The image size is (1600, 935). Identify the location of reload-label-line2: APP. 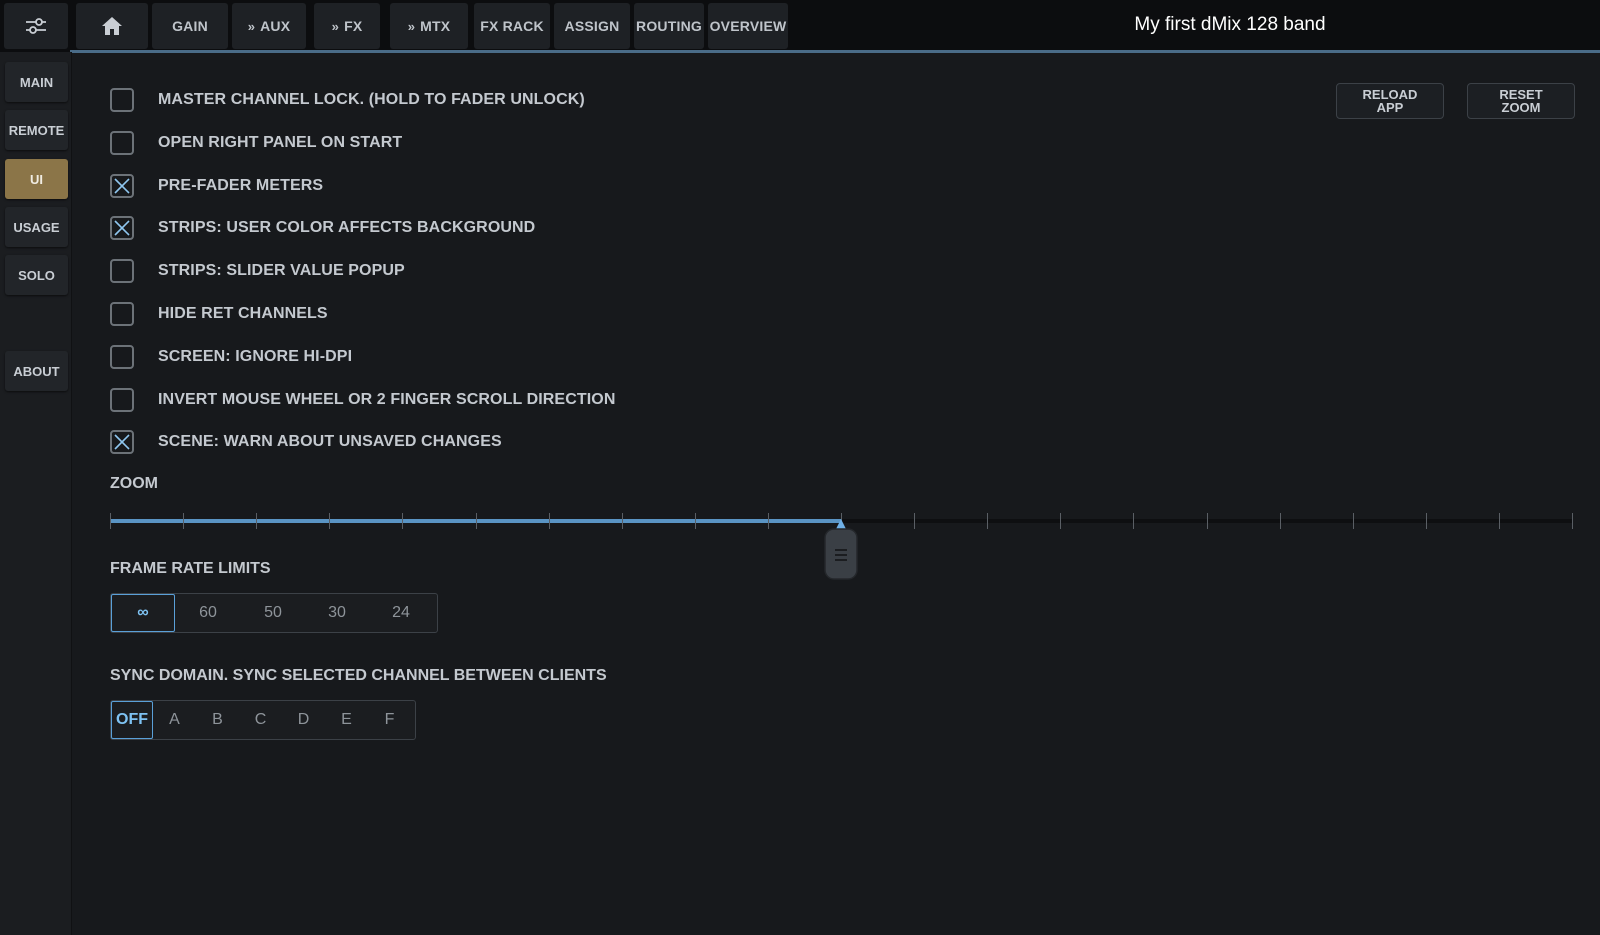
(1390, 107).